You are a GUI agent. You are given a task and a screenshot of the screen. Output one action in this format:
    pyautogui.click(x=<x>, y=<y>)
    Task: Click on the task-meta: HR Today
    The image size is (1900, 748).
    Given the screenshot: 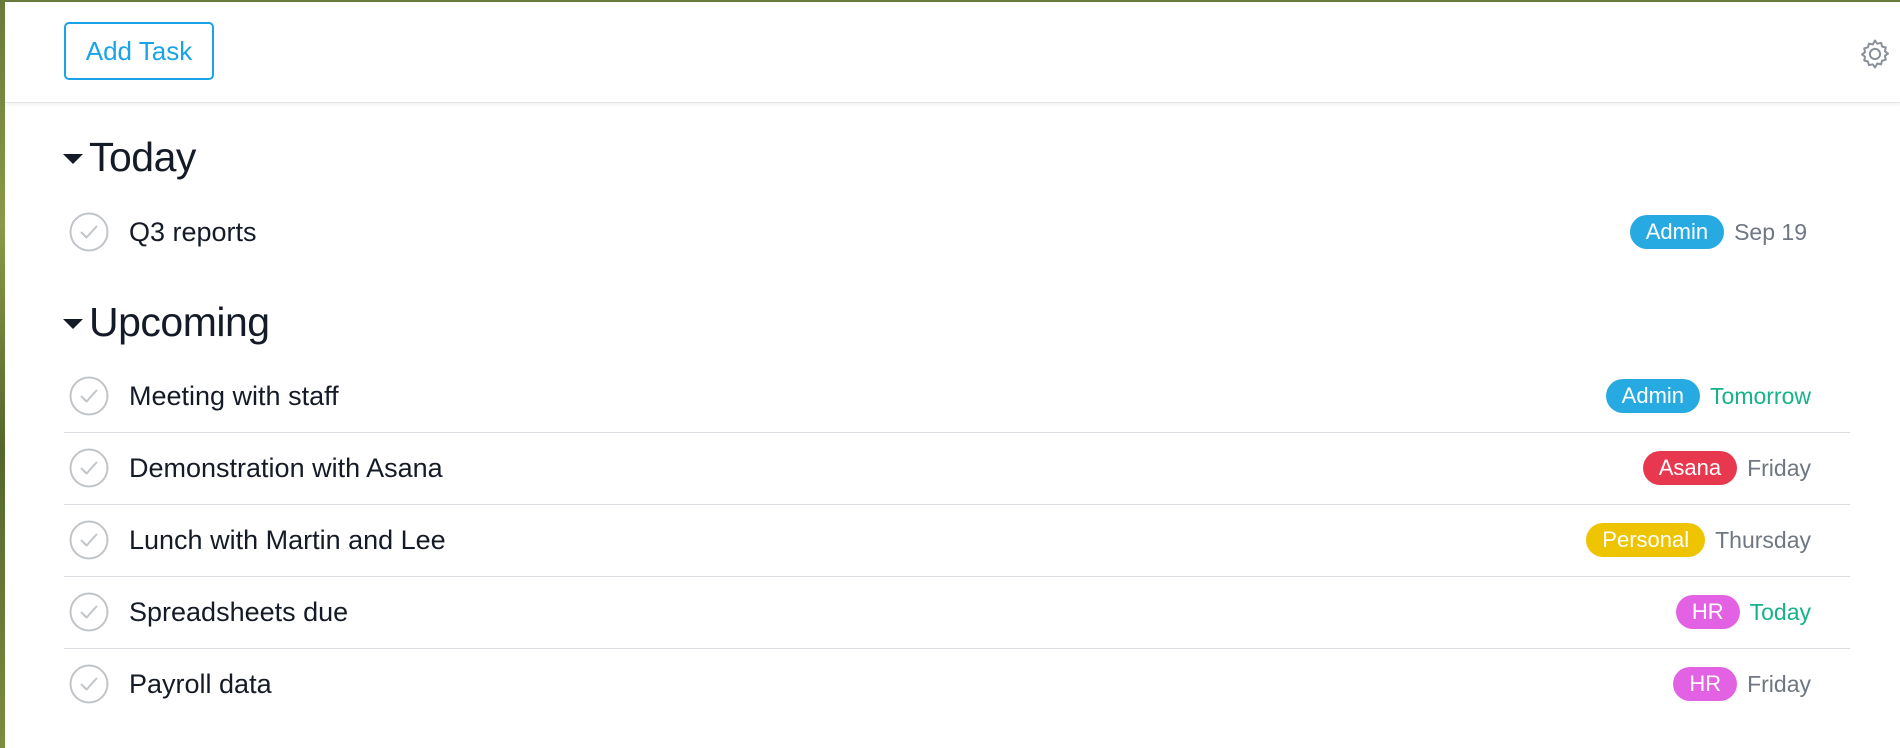 What is the action you would take?
    pyautogui.click(x=1743, y=612)
    